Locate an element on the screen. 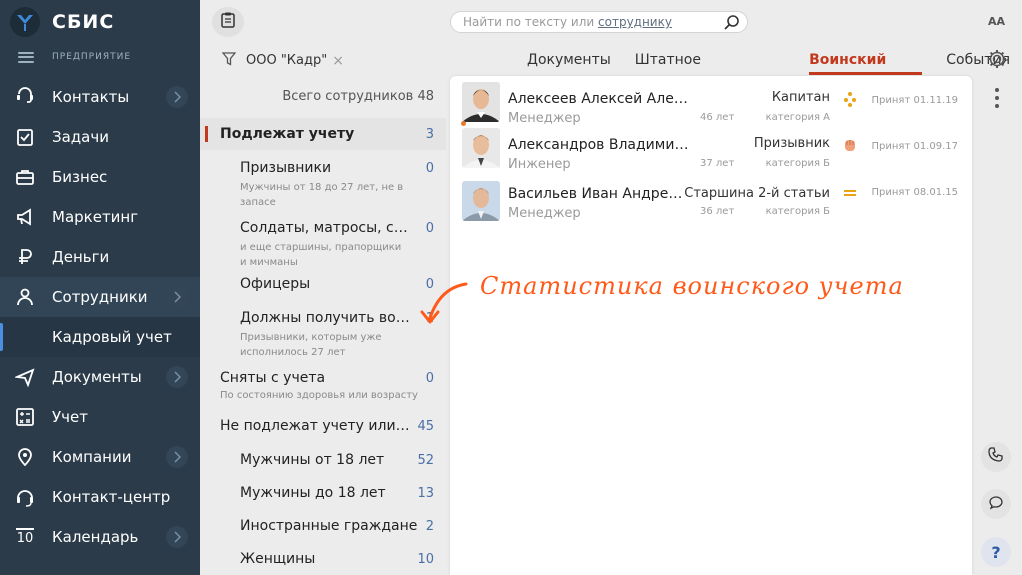  search-placeholder: Найти по тексту или сотруднику is located at coordinates (567, 22).